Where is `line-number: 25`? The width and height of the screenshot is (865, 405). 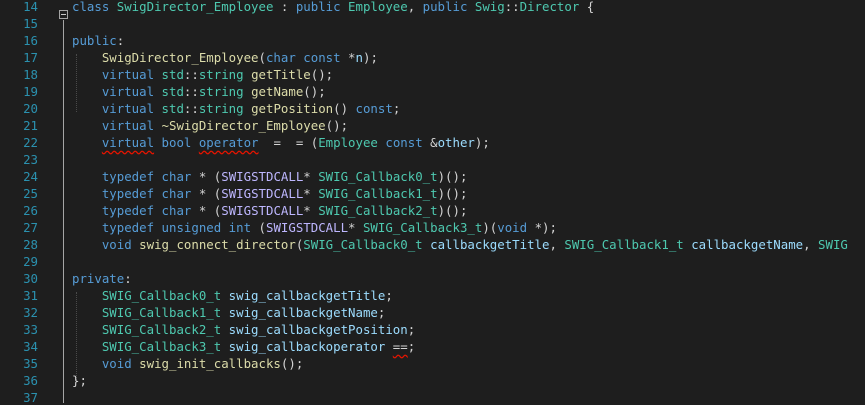
line-number: 25 is located at coordinates (30, 193).